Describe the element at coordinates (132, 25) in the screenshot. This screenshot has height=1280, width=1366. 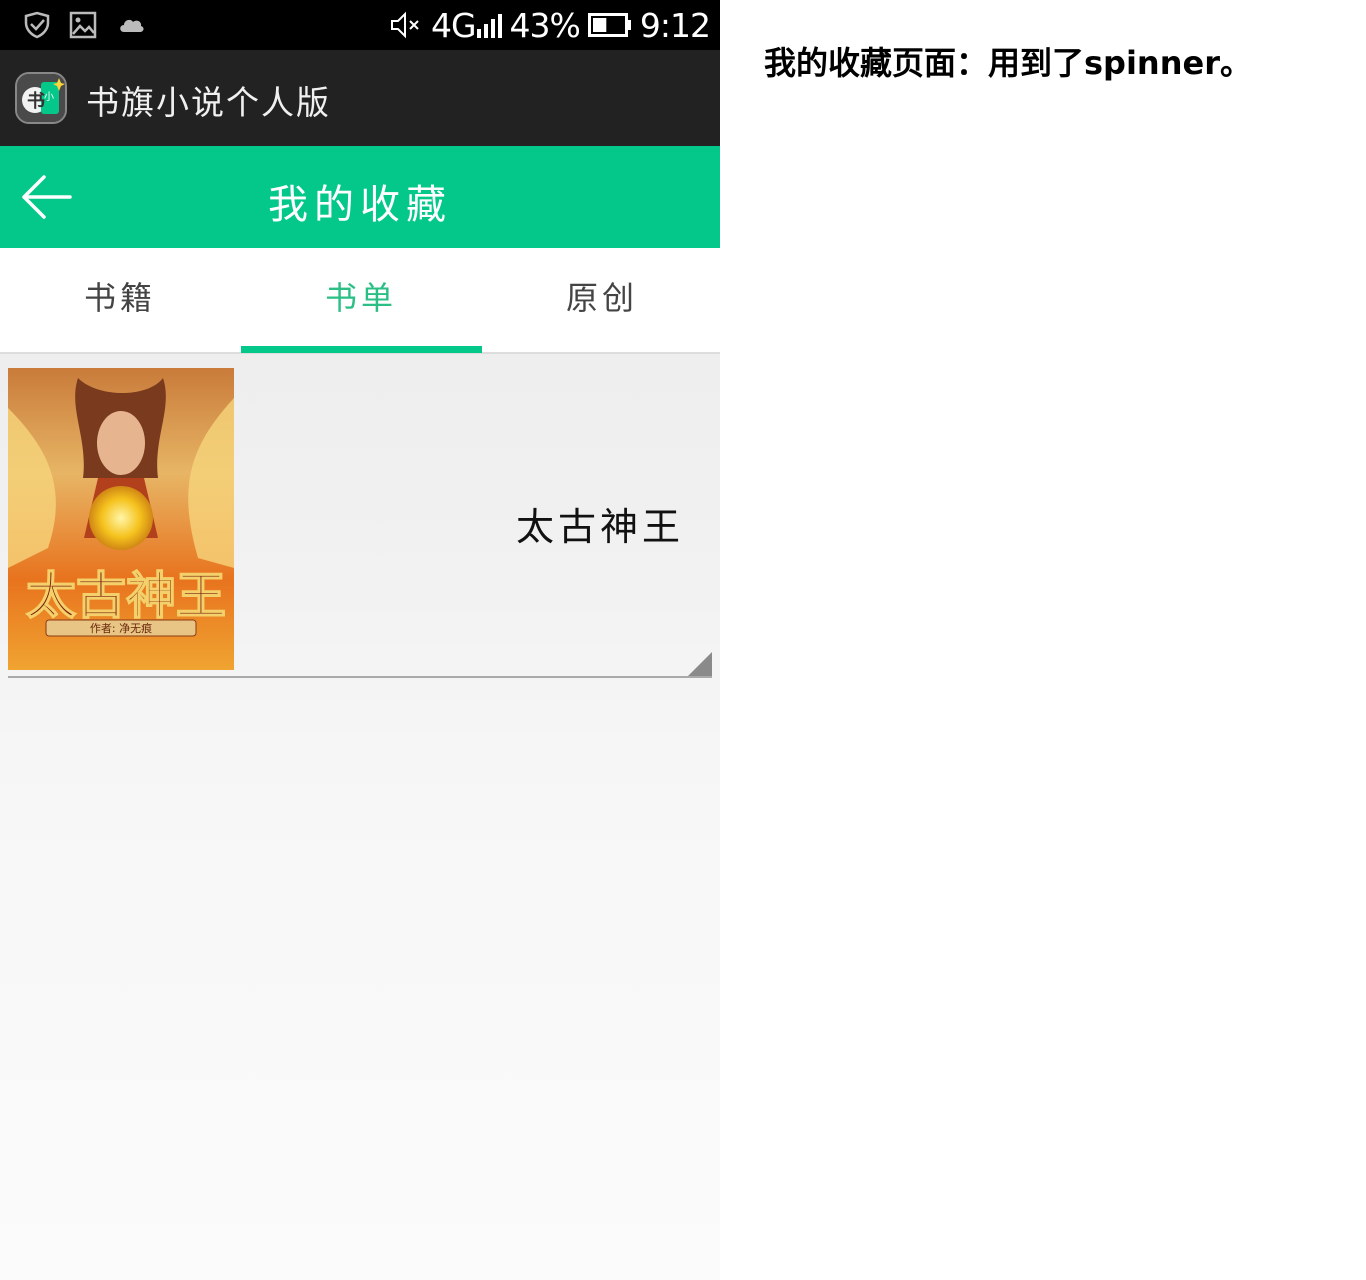
I see `cloud-icon` at that location.